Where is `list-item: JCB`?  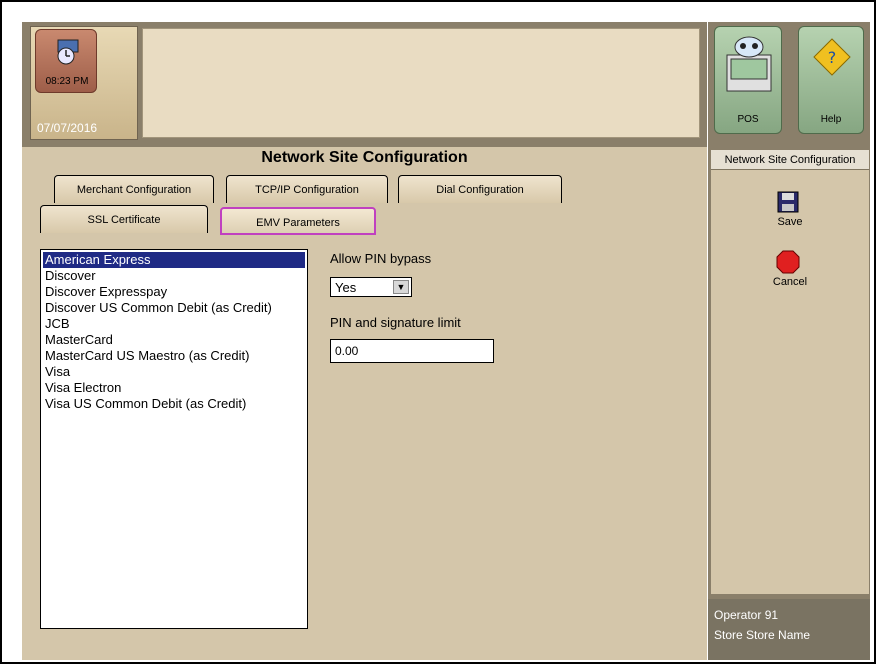
list-item: JCB is located at coordinates (174, 324).